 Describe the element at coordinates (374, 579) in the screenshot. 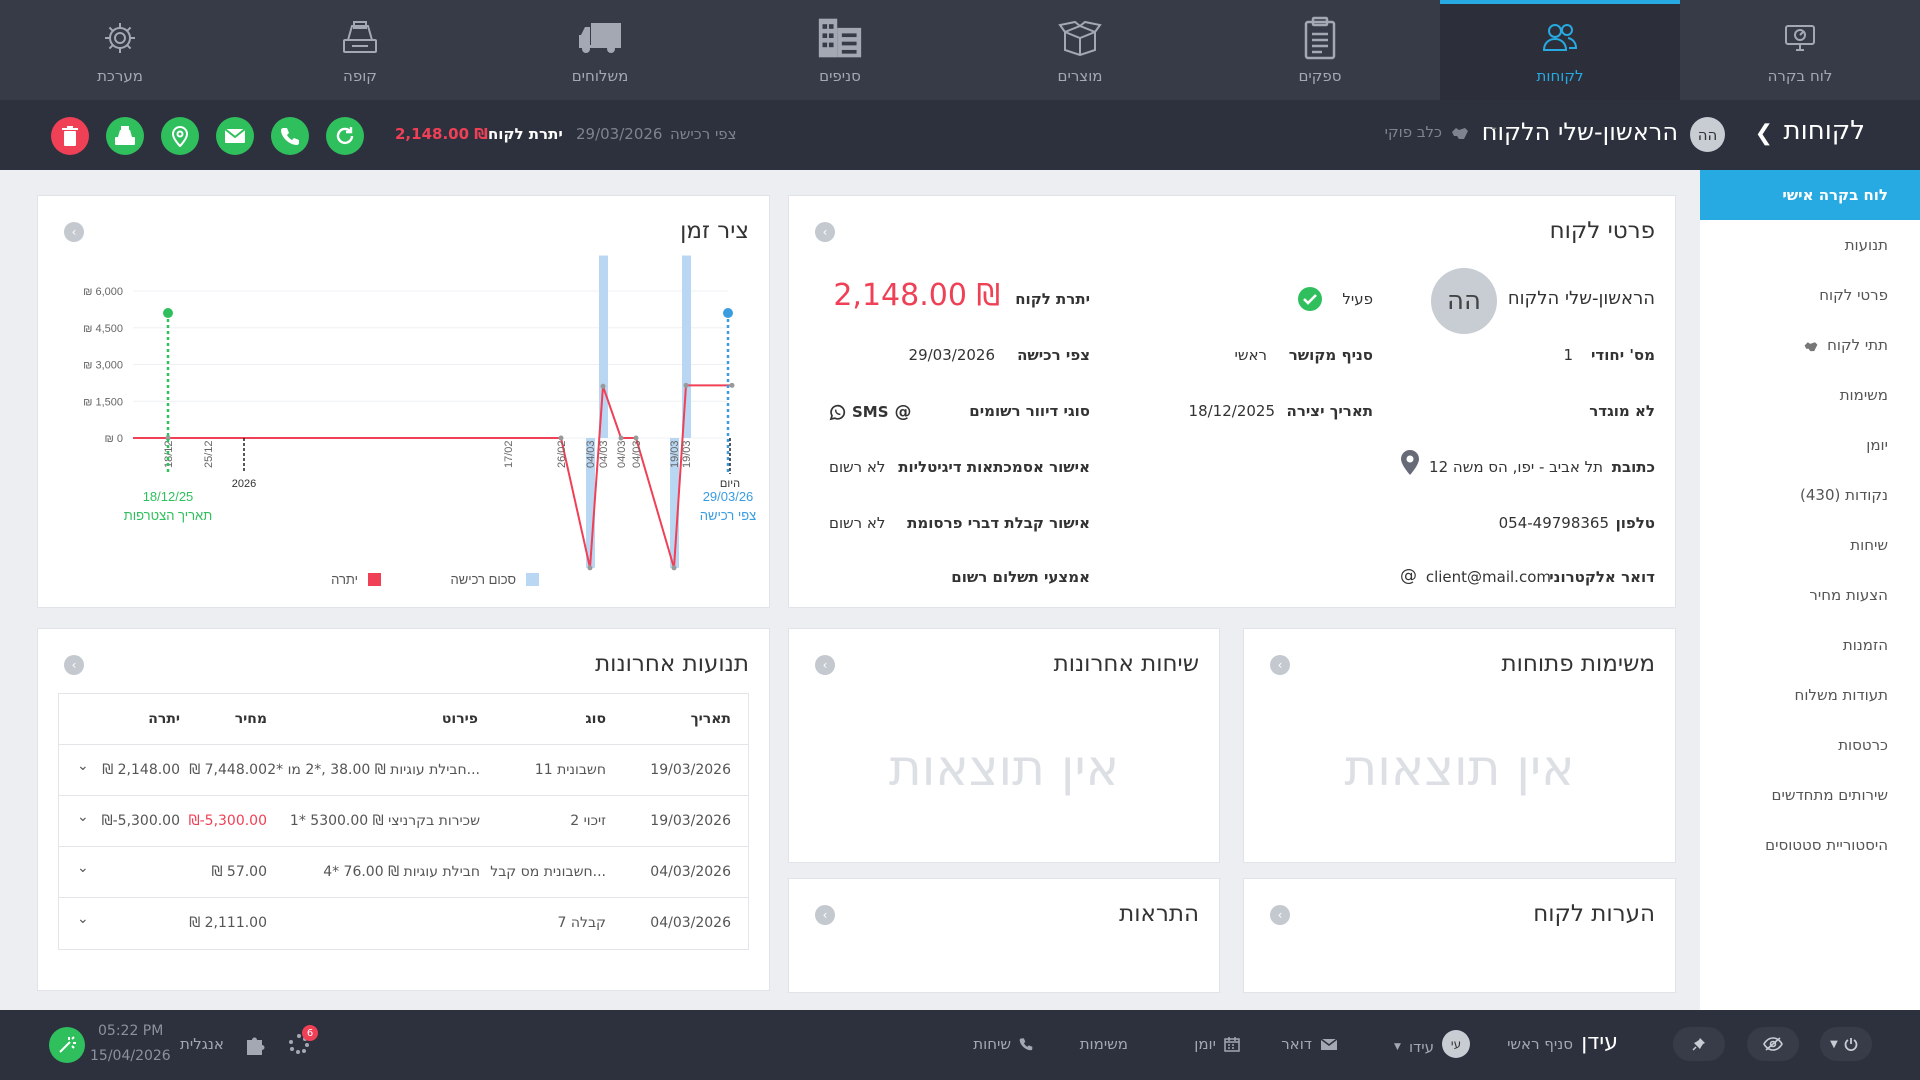

I see `legend-swatch-balance` at that location.